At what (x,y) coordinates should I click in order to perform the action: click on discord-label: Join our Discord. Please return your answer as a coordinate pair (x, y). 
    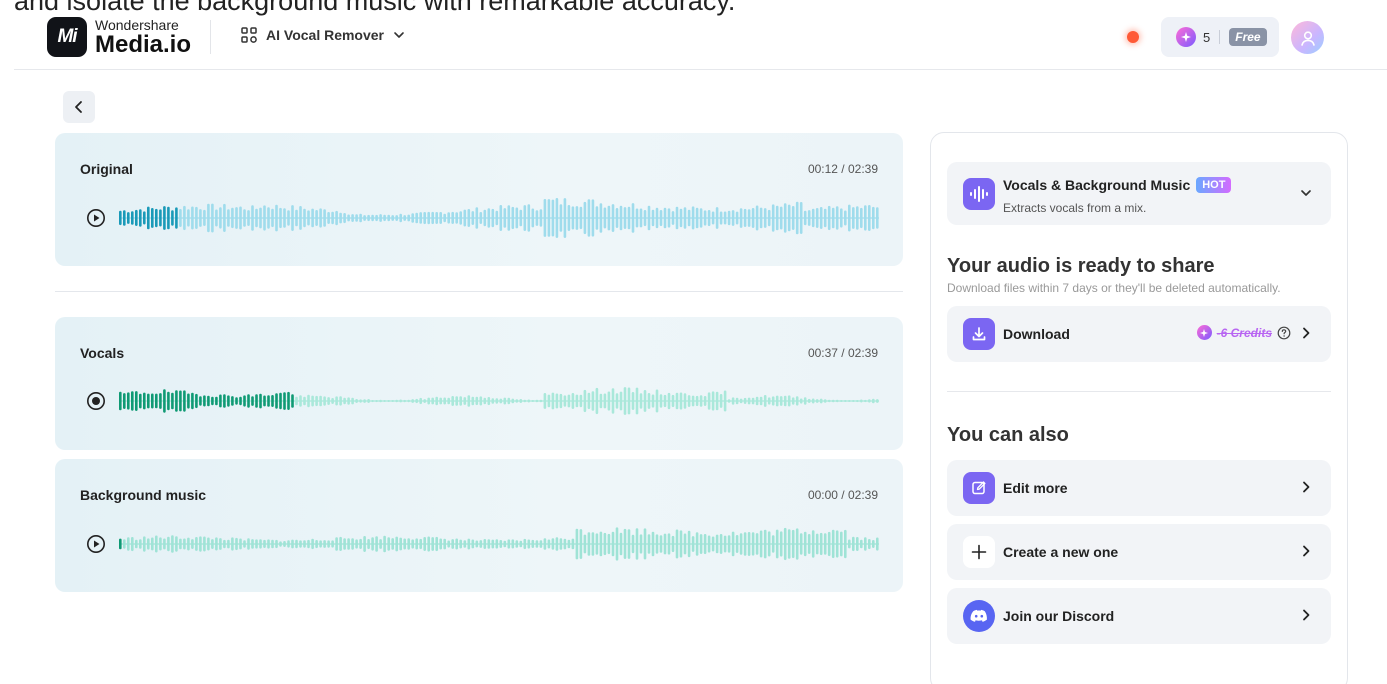
    Looking at the image, I should click on (1059, 616).